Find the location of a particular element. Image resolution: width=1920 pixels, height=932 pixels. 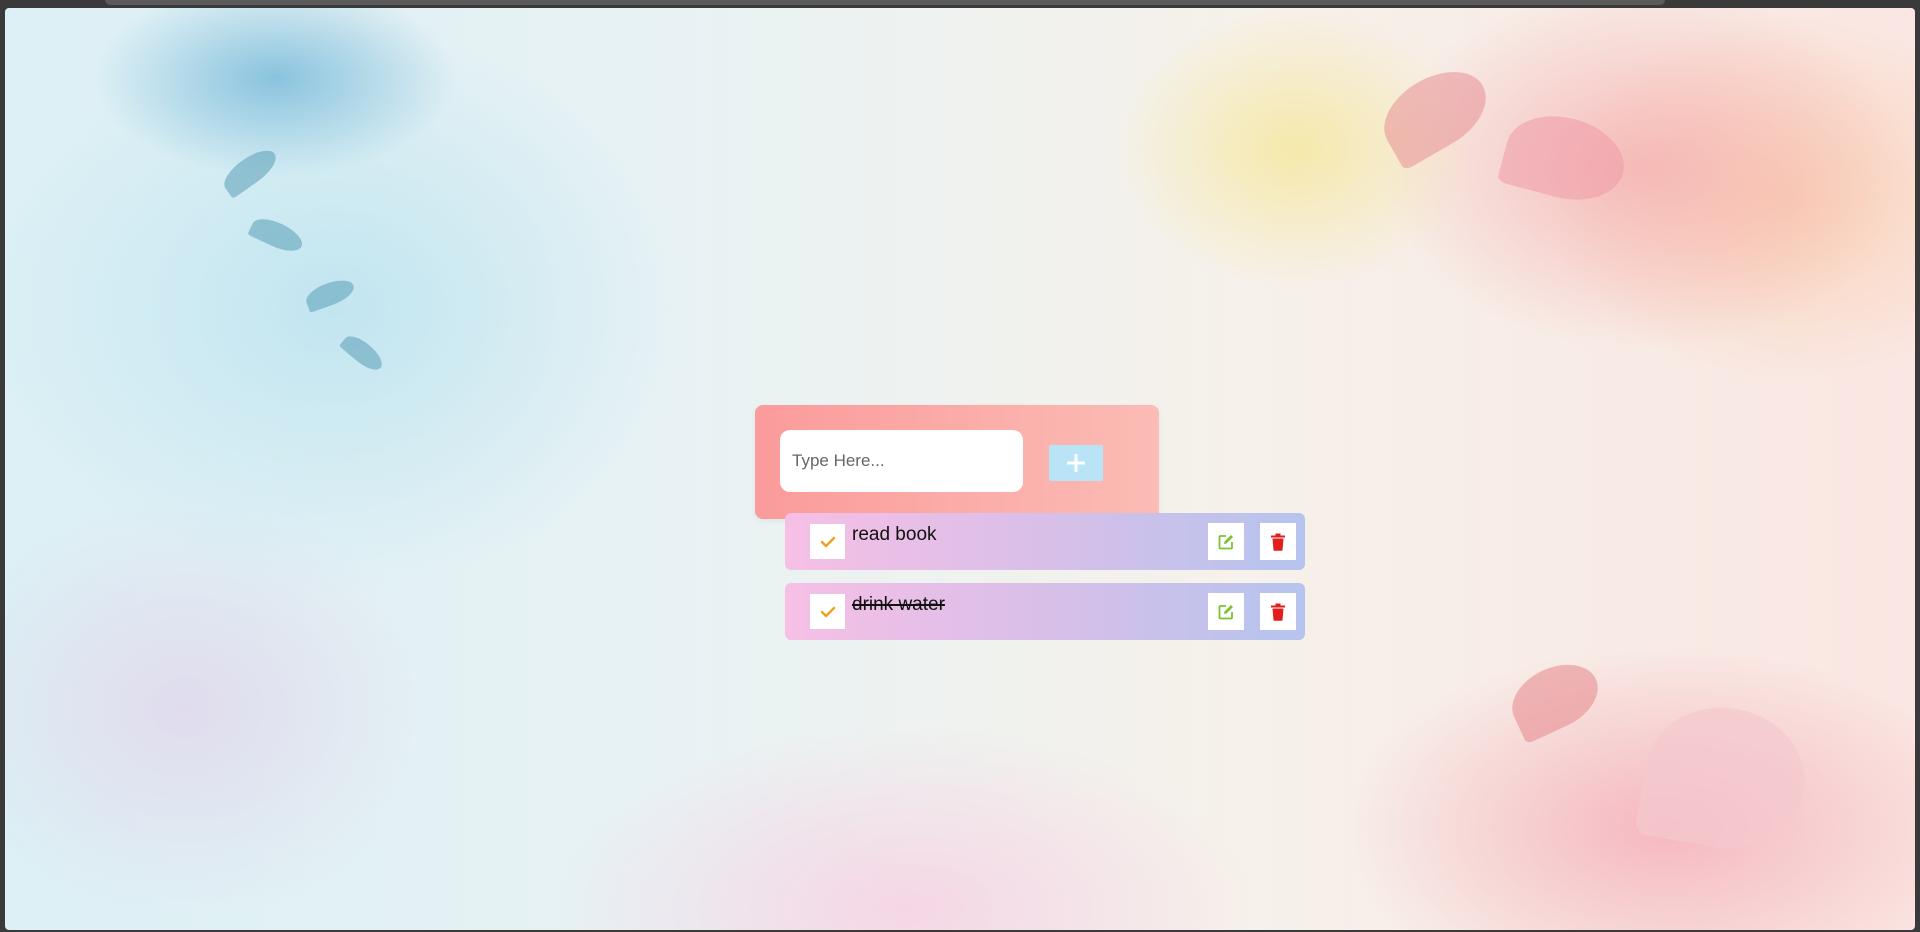

todo-text: read book is located at coordinates (894, 534).